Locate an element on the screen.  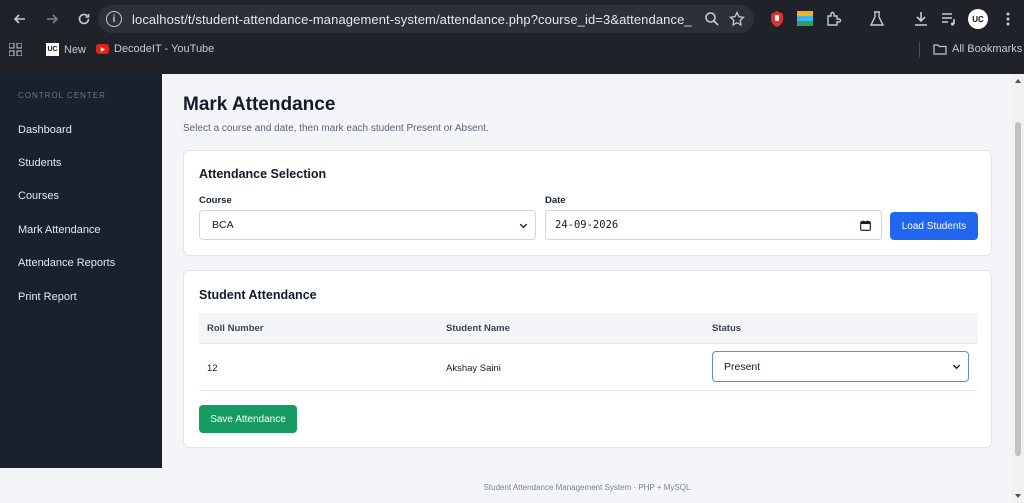
star-icon is located at coordinates (737, 19).